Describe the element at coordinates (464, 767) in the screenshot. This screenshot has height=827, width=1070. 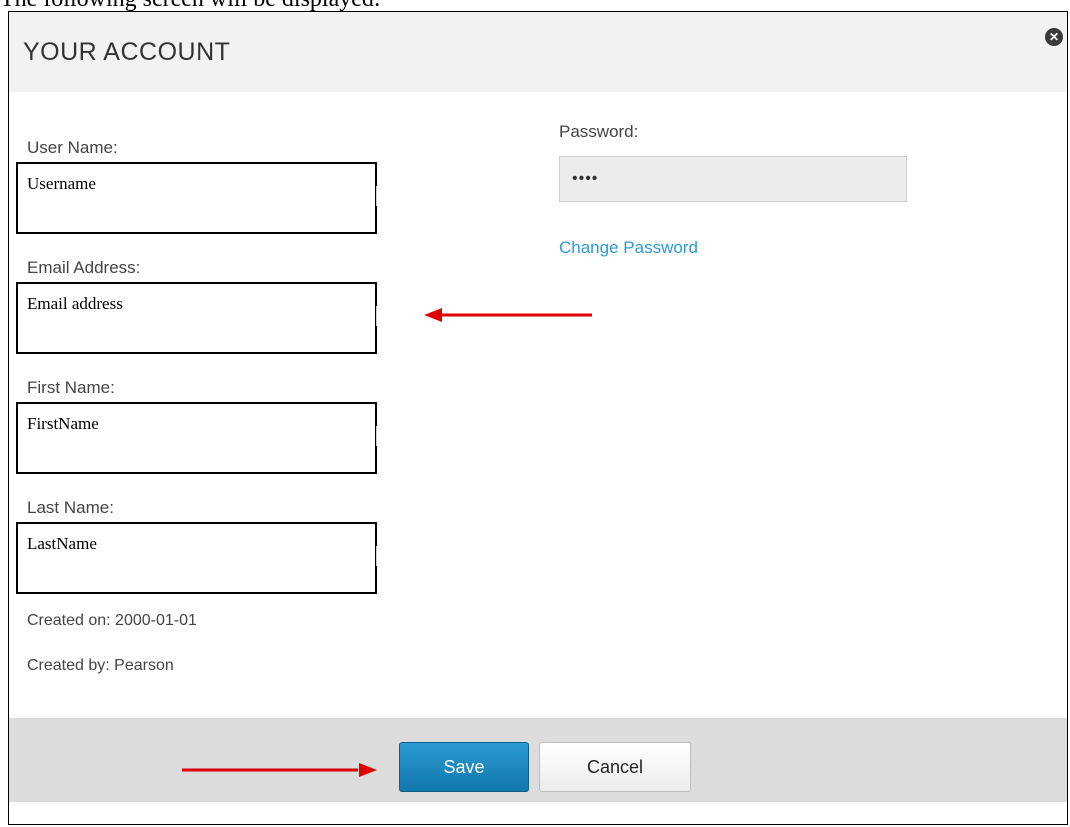
I see `save-button: Save` at that location.